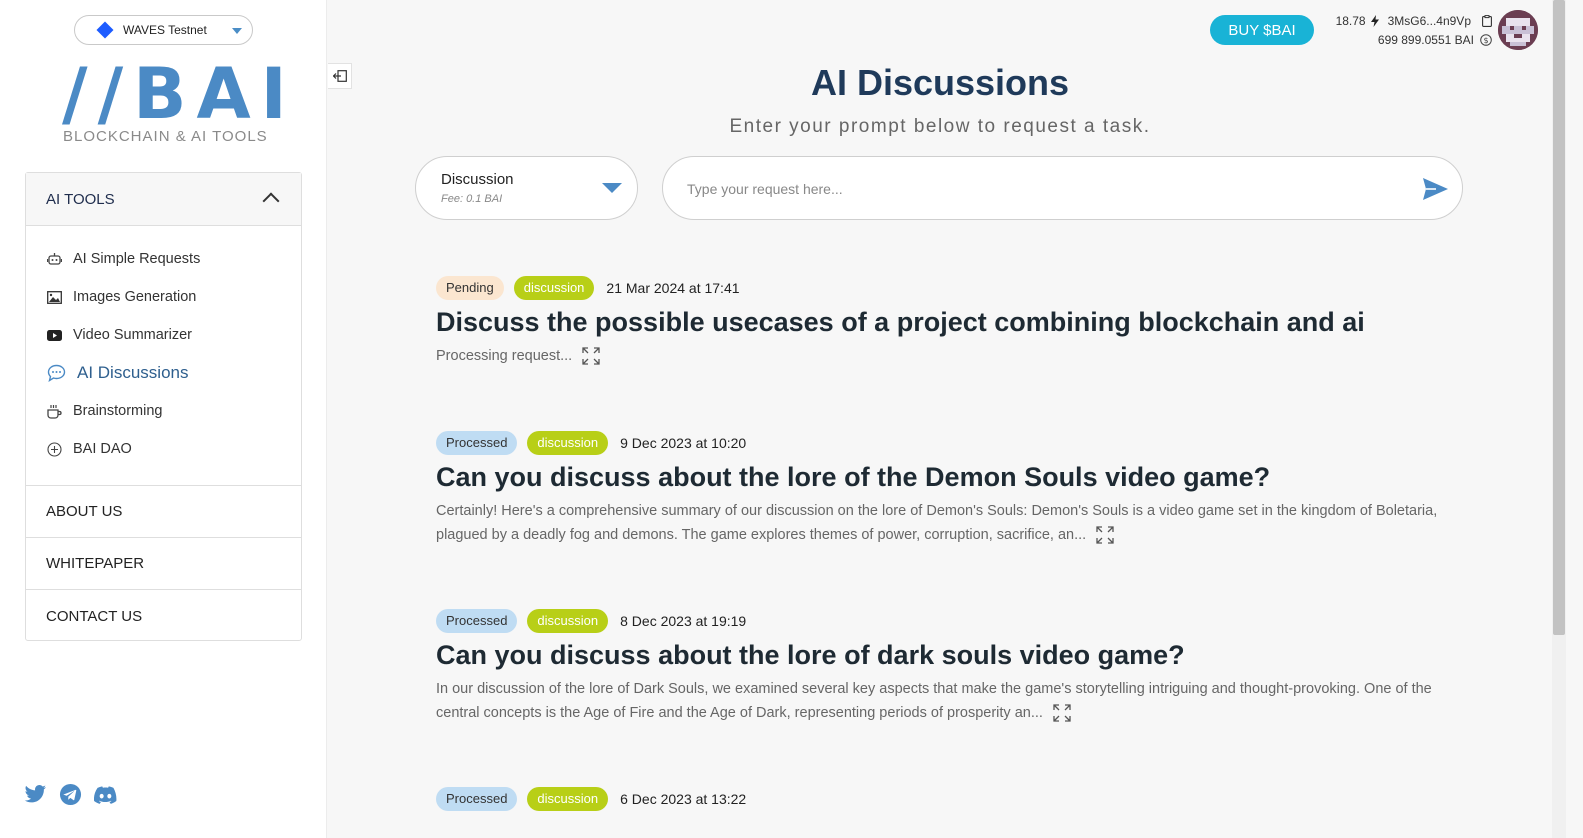 This screenshot has height=838, width=1583. Describe the element at coordinates (163, 449) in the screenshot. I see `sidebar-item-bai-dao: BAI DAO` at that location.